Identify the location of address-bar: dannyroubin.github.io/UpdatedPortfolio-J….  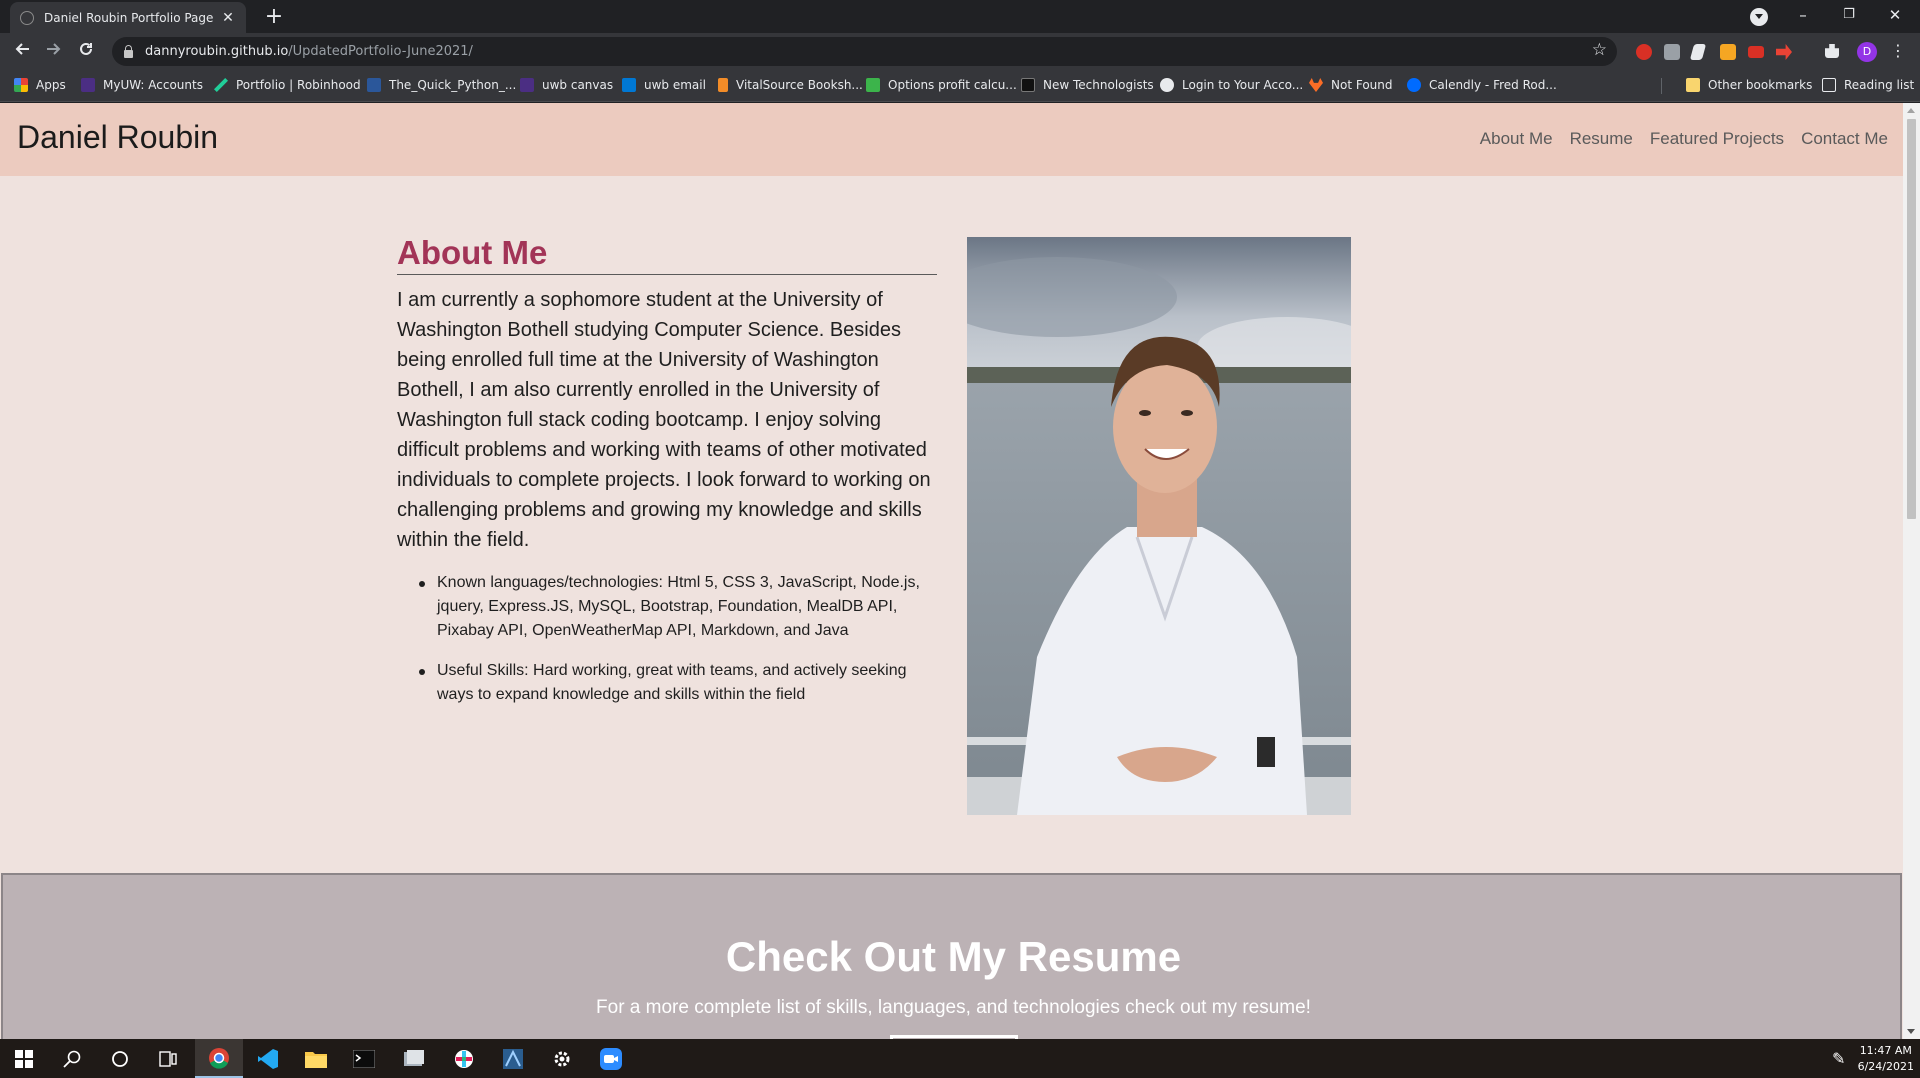
(864, 51).